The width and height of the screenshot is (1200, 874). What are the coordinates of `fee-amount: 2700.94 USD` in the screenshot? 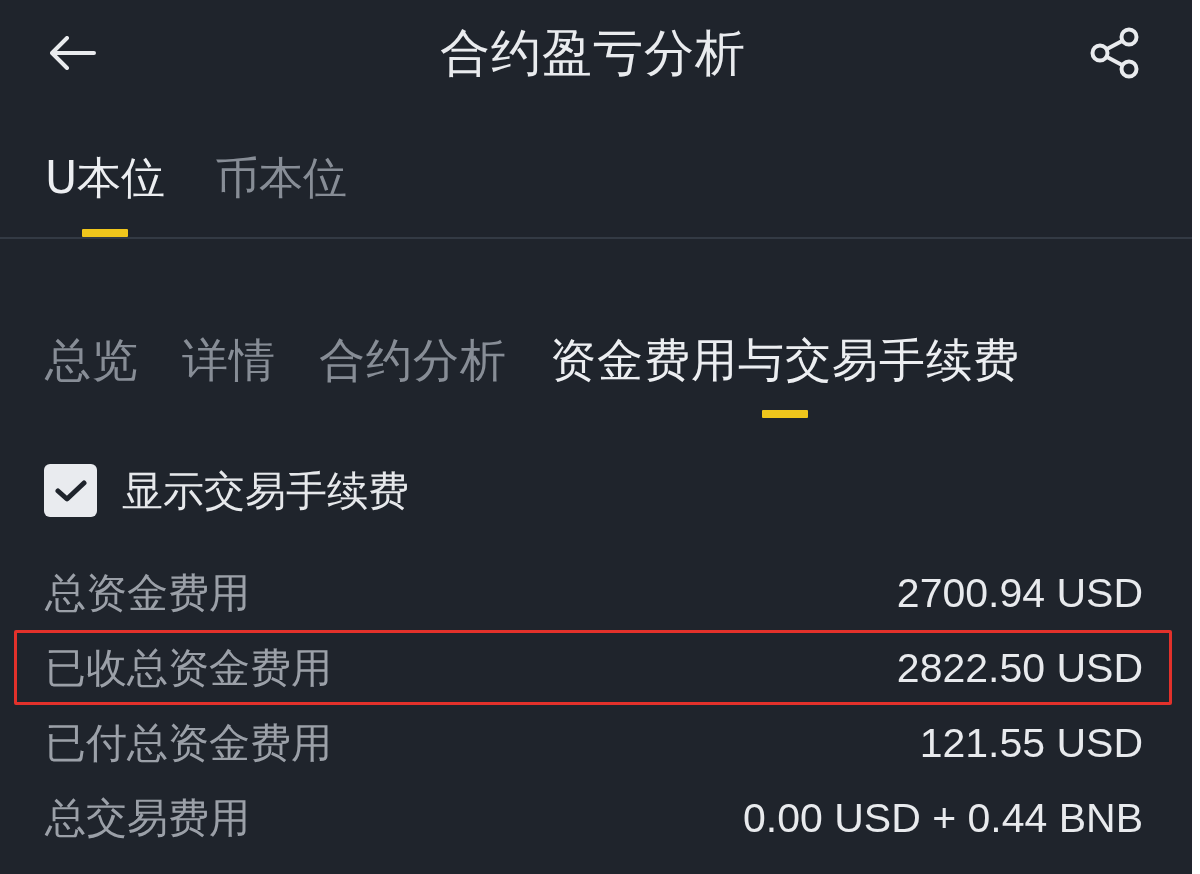 It's located at (1019, 593).